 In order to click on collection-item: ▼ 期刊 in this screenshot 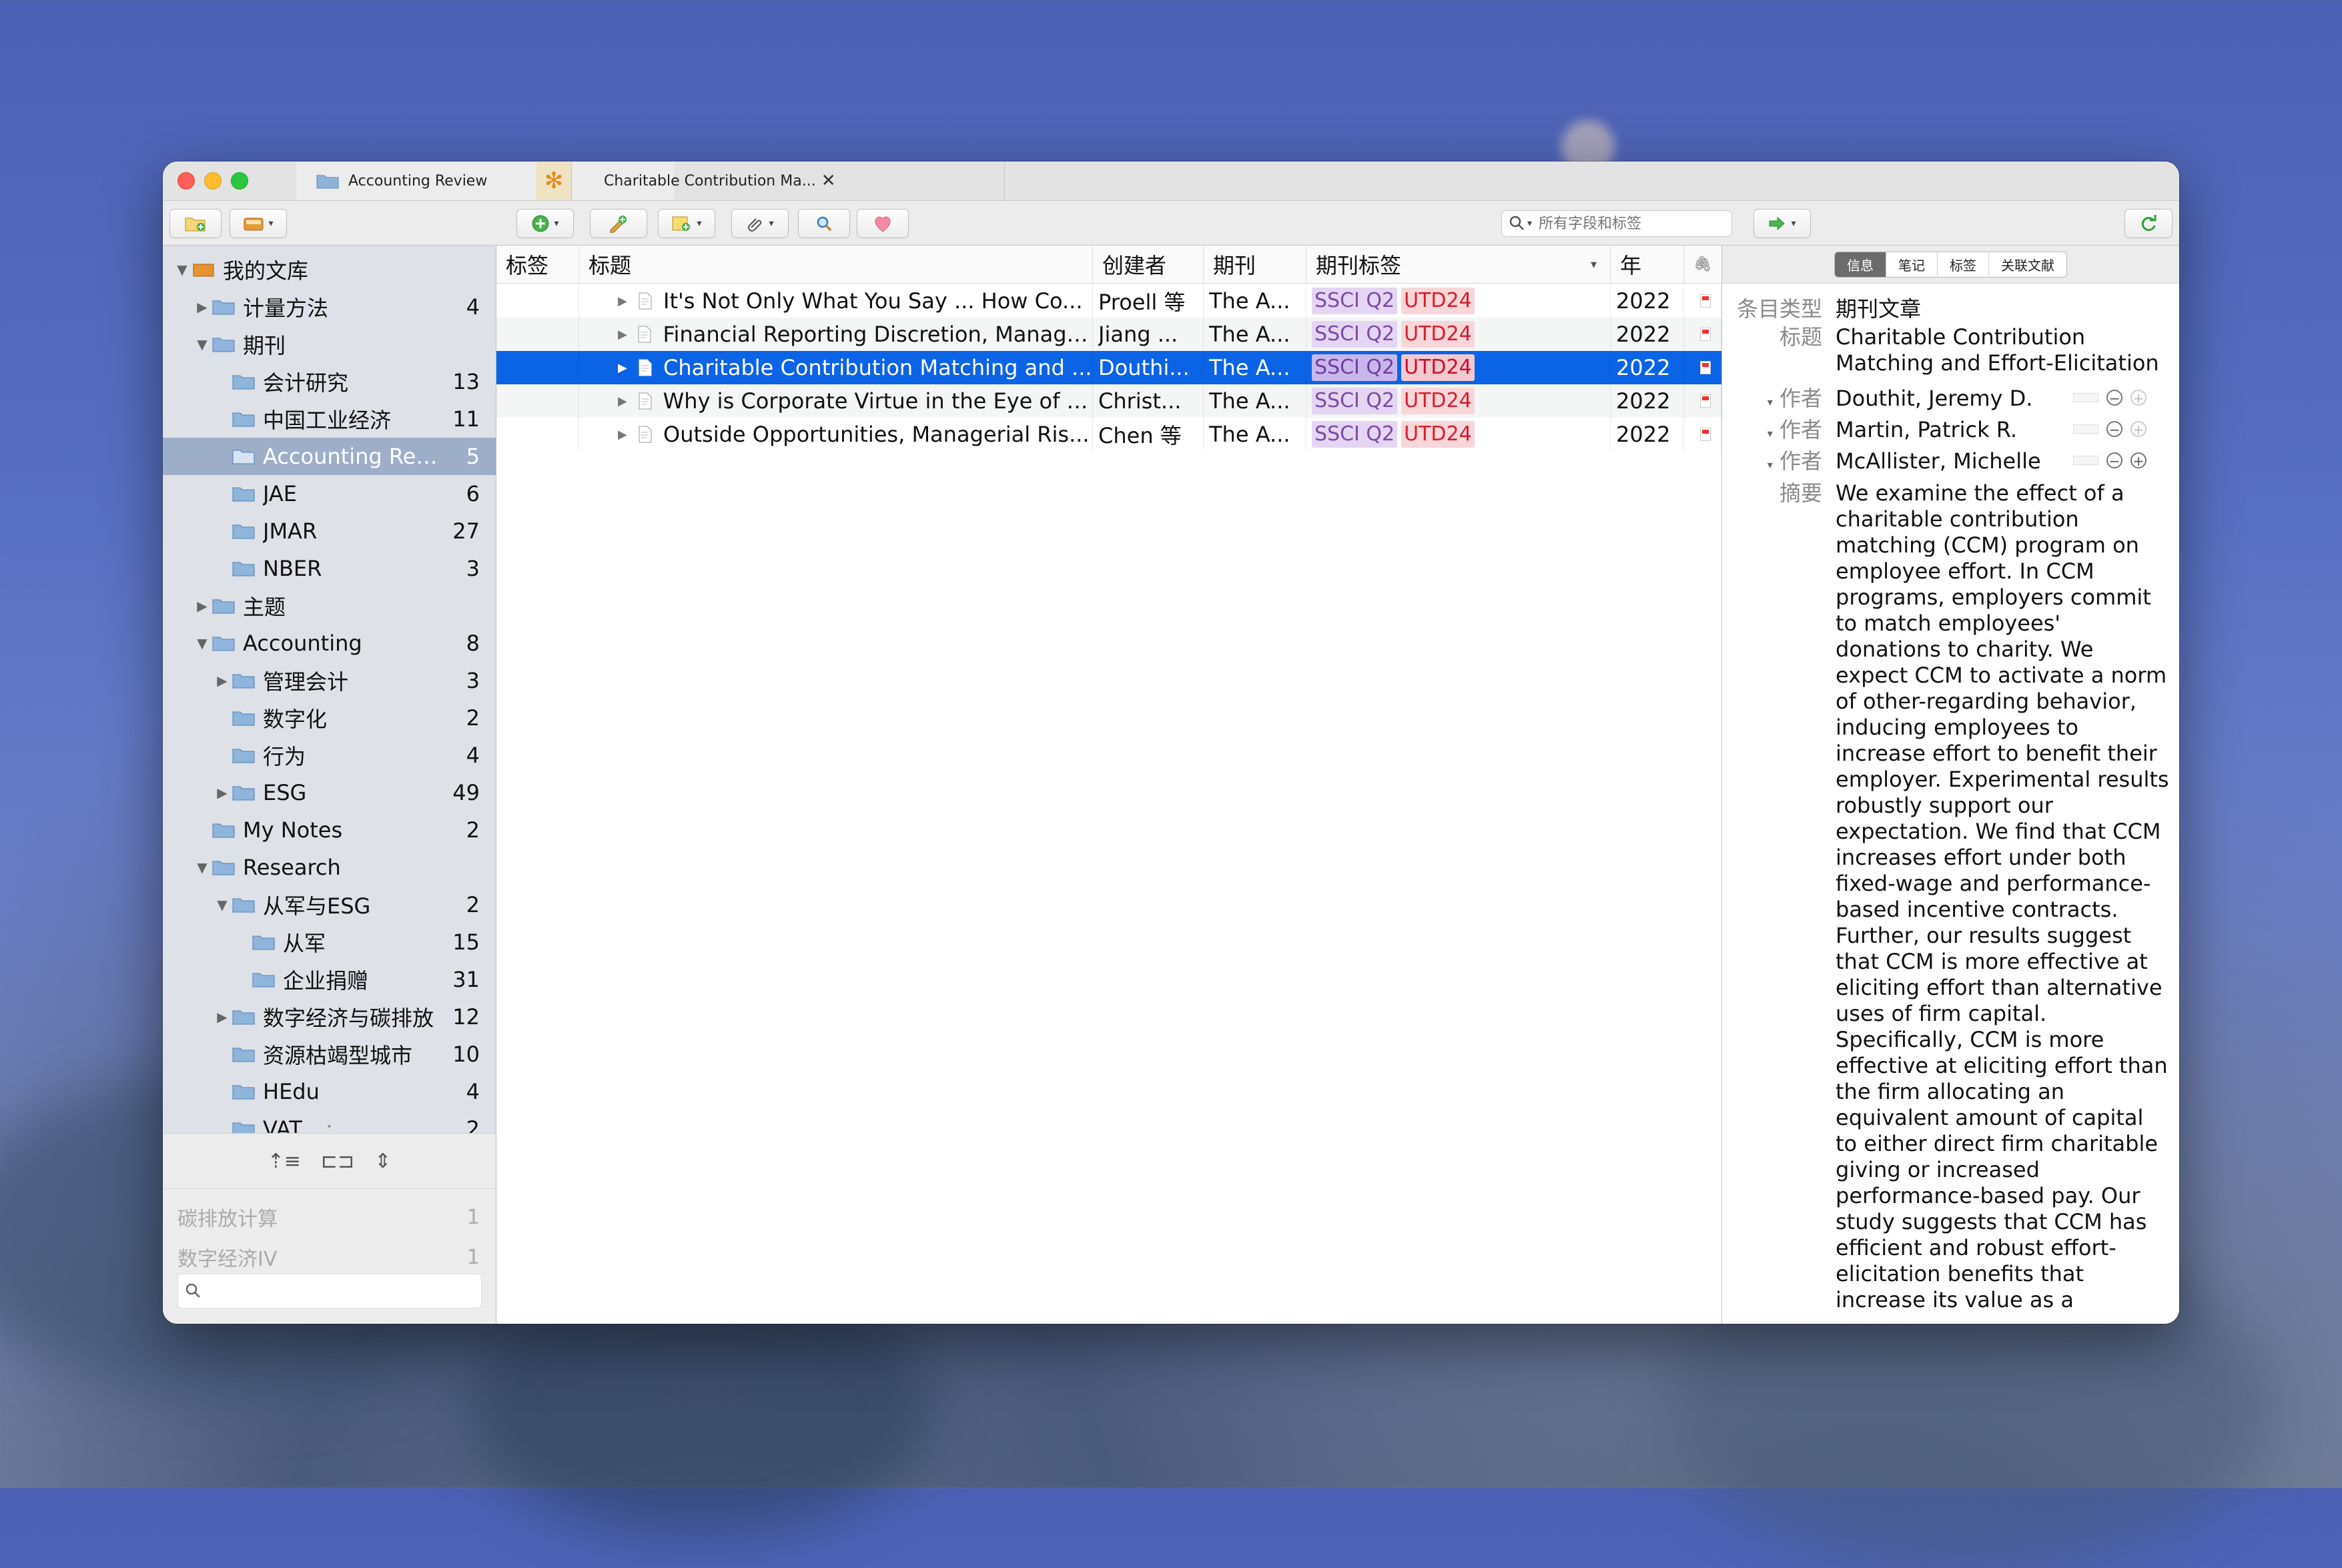, I will do `click(329, 344)`.